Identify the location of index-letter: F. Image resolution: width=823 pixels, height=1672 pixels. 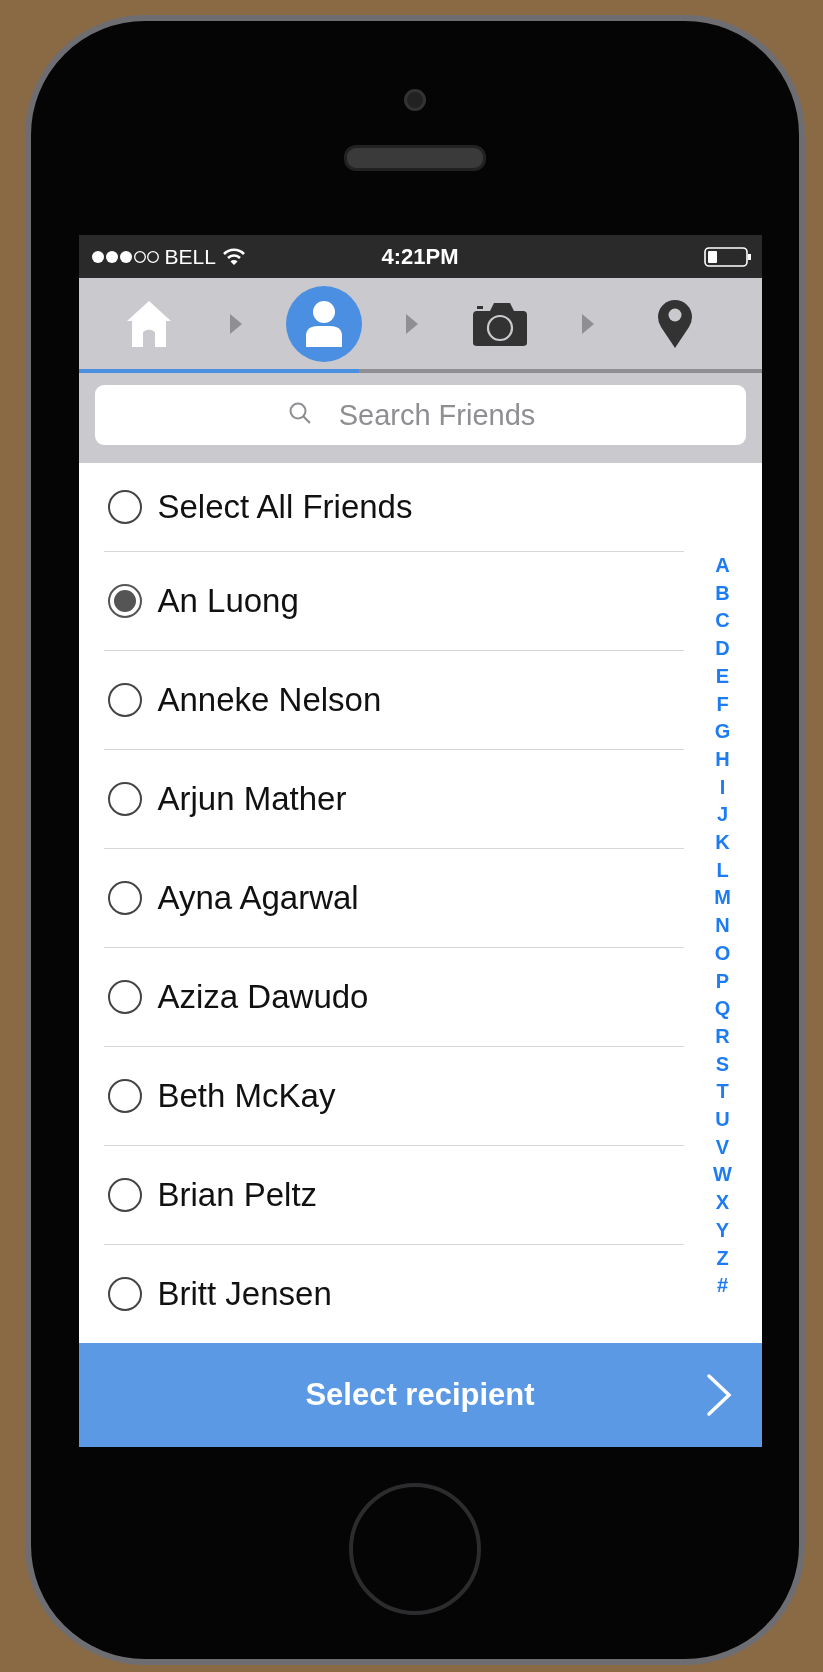
(722, 704).